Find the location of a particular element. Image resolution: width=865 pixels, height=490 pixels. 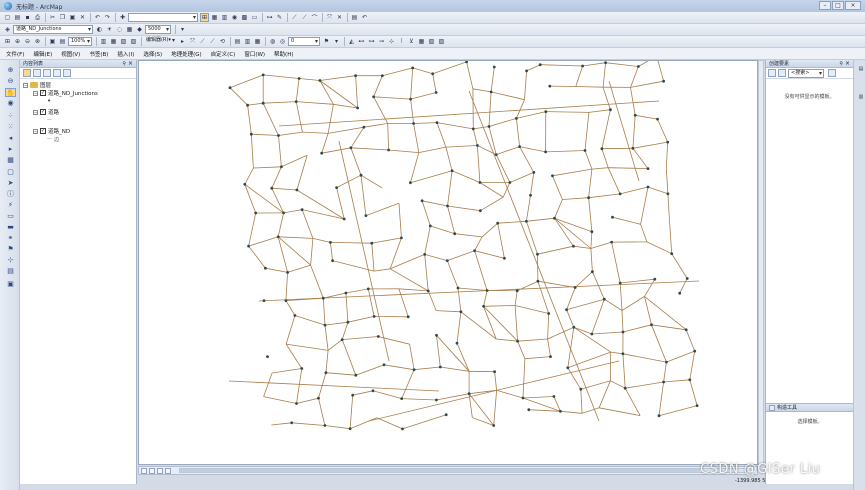

zoom-percent-combo: 100% is located at coordinates (80, 41).